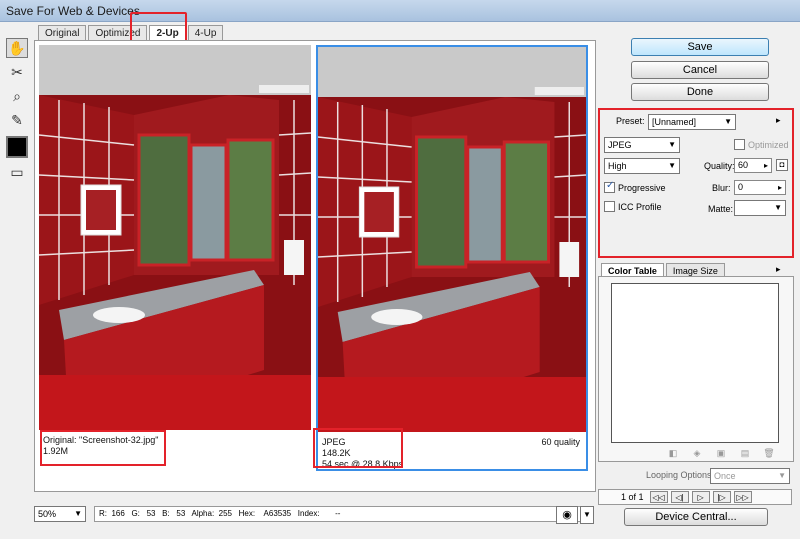 The width and height of the screenshot is (800, 539). What do you see at coordinates (721, 209) in the screenshot?
I see `matte-label: Matte:` at bounding box center [721, 209].